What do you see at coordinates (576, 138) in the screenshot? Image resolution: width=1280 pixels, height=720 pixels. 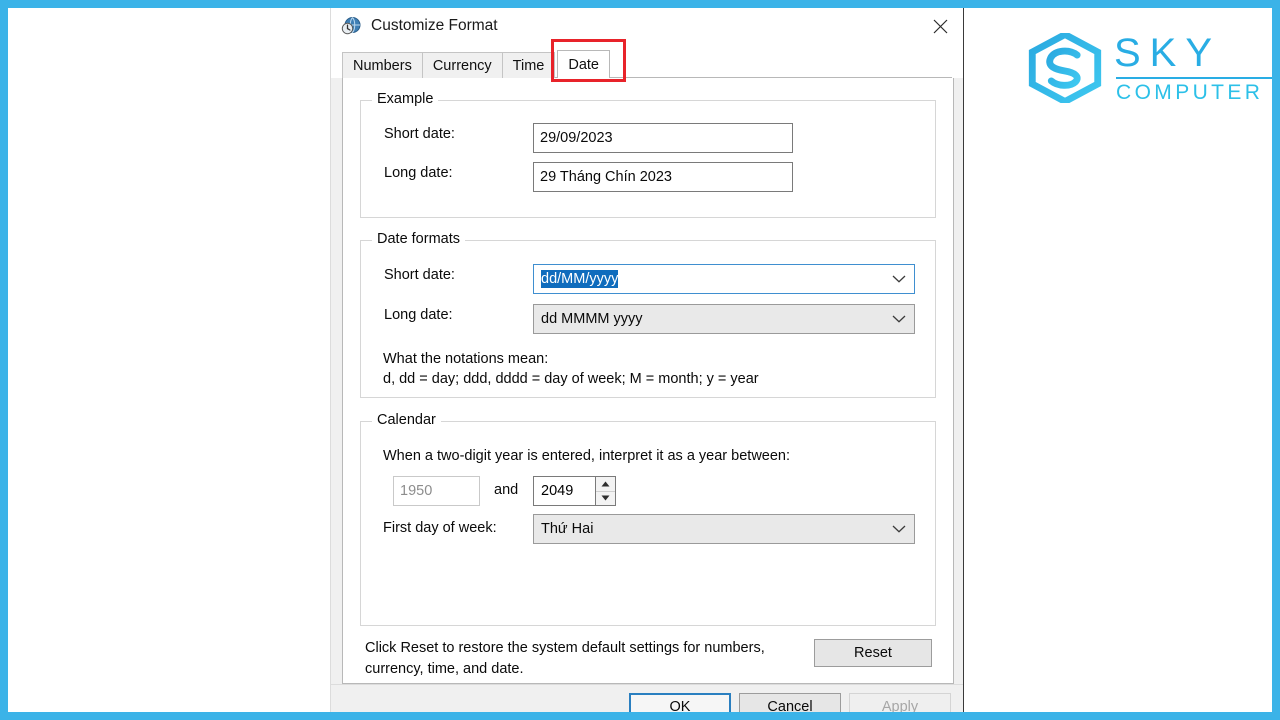 I see `example-short-date-text: 29/09/2023` at bounding box center [576, 138].